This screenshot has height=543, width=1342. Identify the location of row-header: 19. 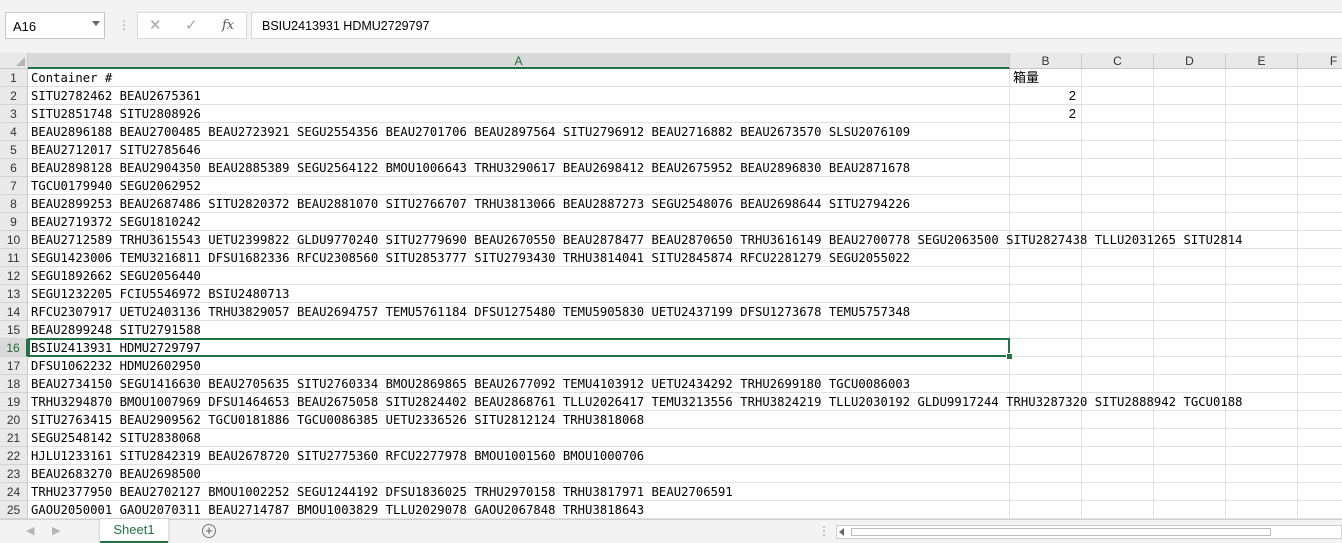
(14, 402).